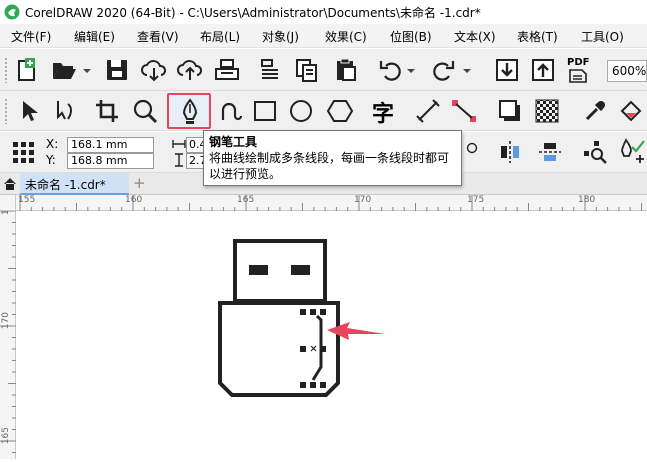 This screenshot has width=647, height=462. I want to click on shape-tool-icon, so click(65, 111).